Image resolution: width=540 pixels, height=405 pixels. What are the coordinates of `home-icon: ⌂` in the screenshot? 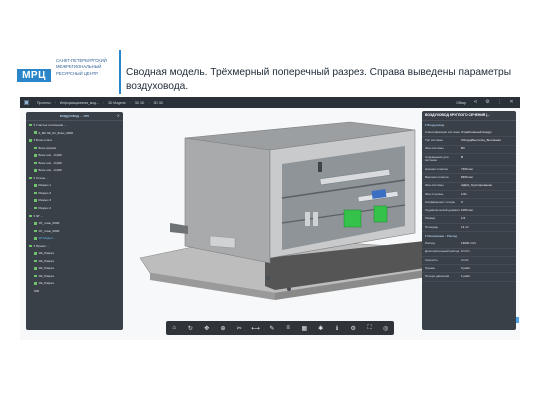 It's located at (174, 328).